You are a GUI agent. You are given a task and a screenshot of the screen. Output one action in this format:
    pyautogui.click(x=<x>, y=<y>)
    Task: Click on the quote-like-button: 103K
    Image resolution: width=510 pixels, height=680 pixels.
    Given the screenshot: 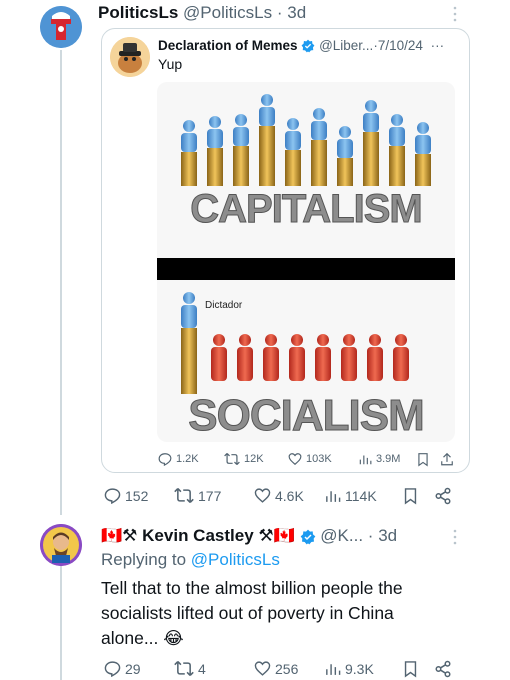 What is the action you would take?
    pyautogui.click(x=310, y=459)
    